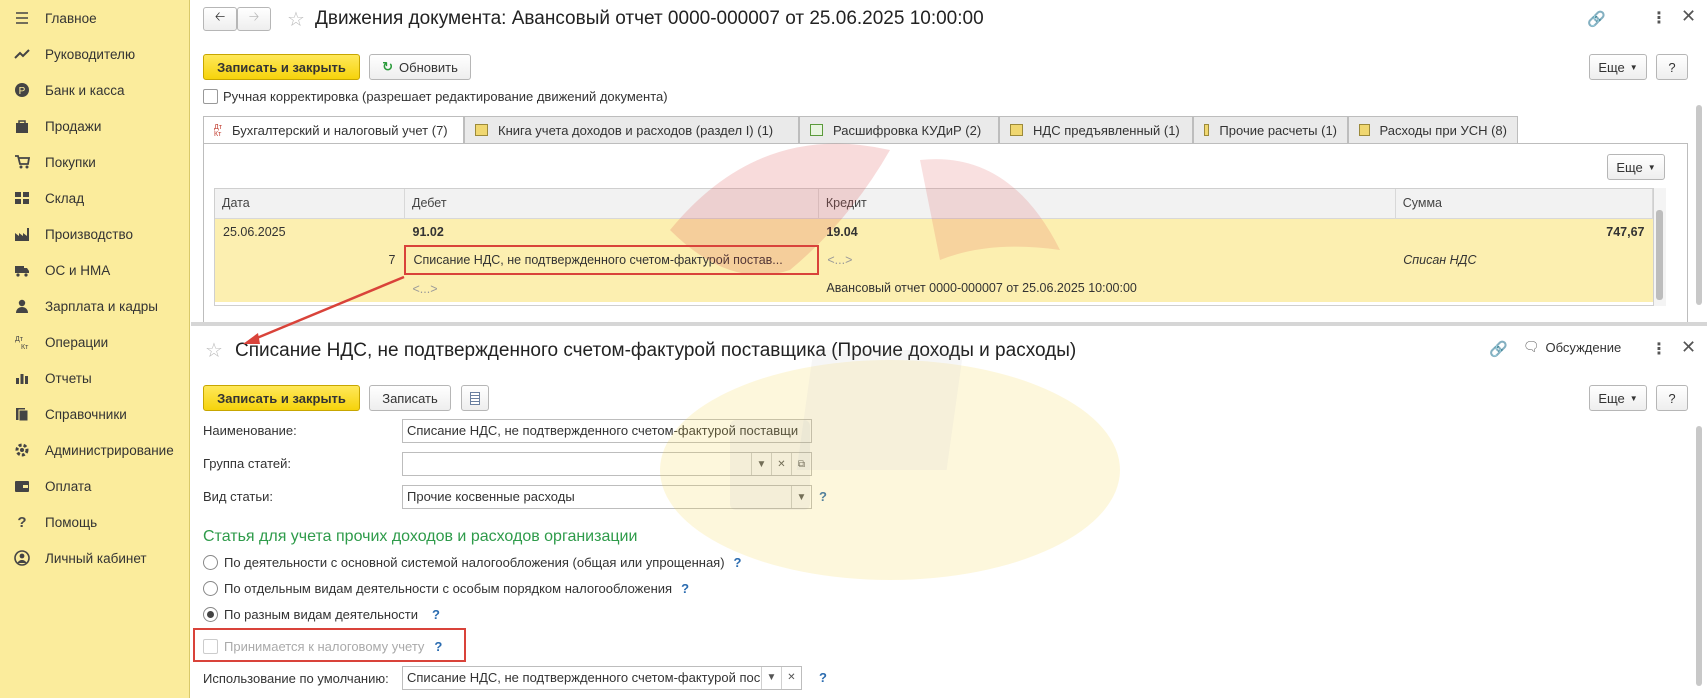 The height and width of the screenshot is (698, 1707). What do you see at coordinates (607, 464) in the screenshot?
I see `group-field: ▼ ✕ ⧉` at bounding box center [607, 464].